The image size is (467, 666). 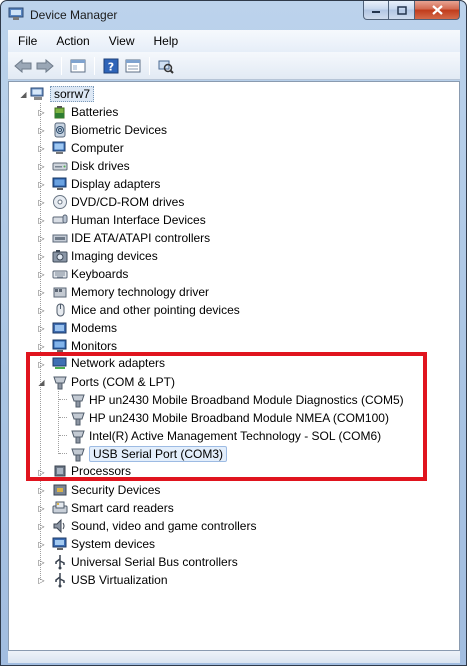 I want to click on computer-icon, so click(x=37, y=93).